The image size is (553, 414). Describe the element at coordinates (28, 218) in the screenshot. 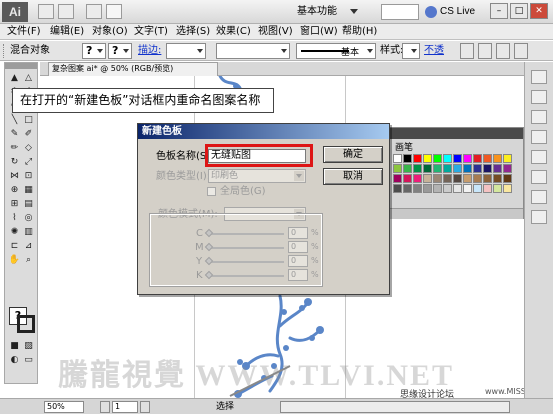

I see `blend-tool-icon: ◎` at that location.